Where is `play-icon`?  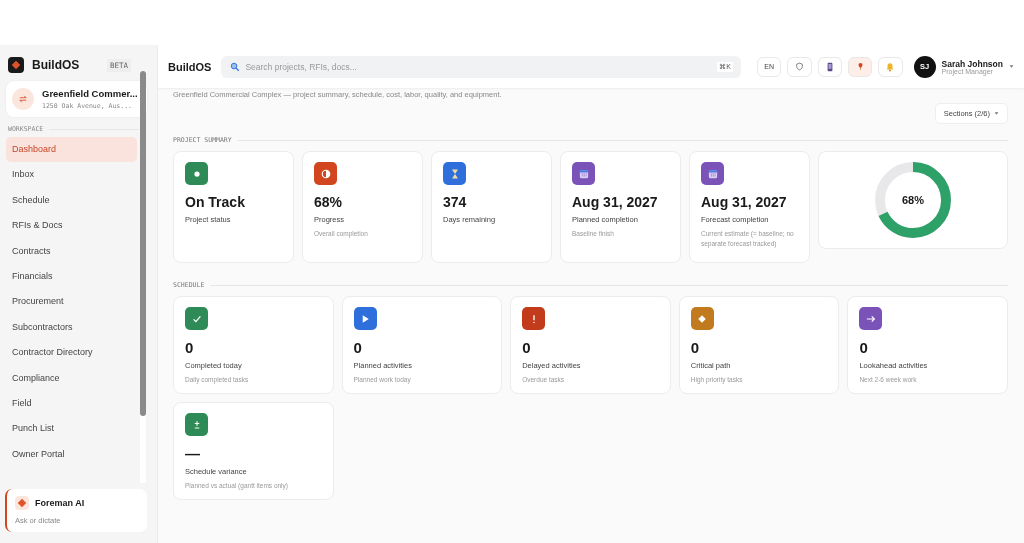 play-icon is located at coordinates (365, 318).